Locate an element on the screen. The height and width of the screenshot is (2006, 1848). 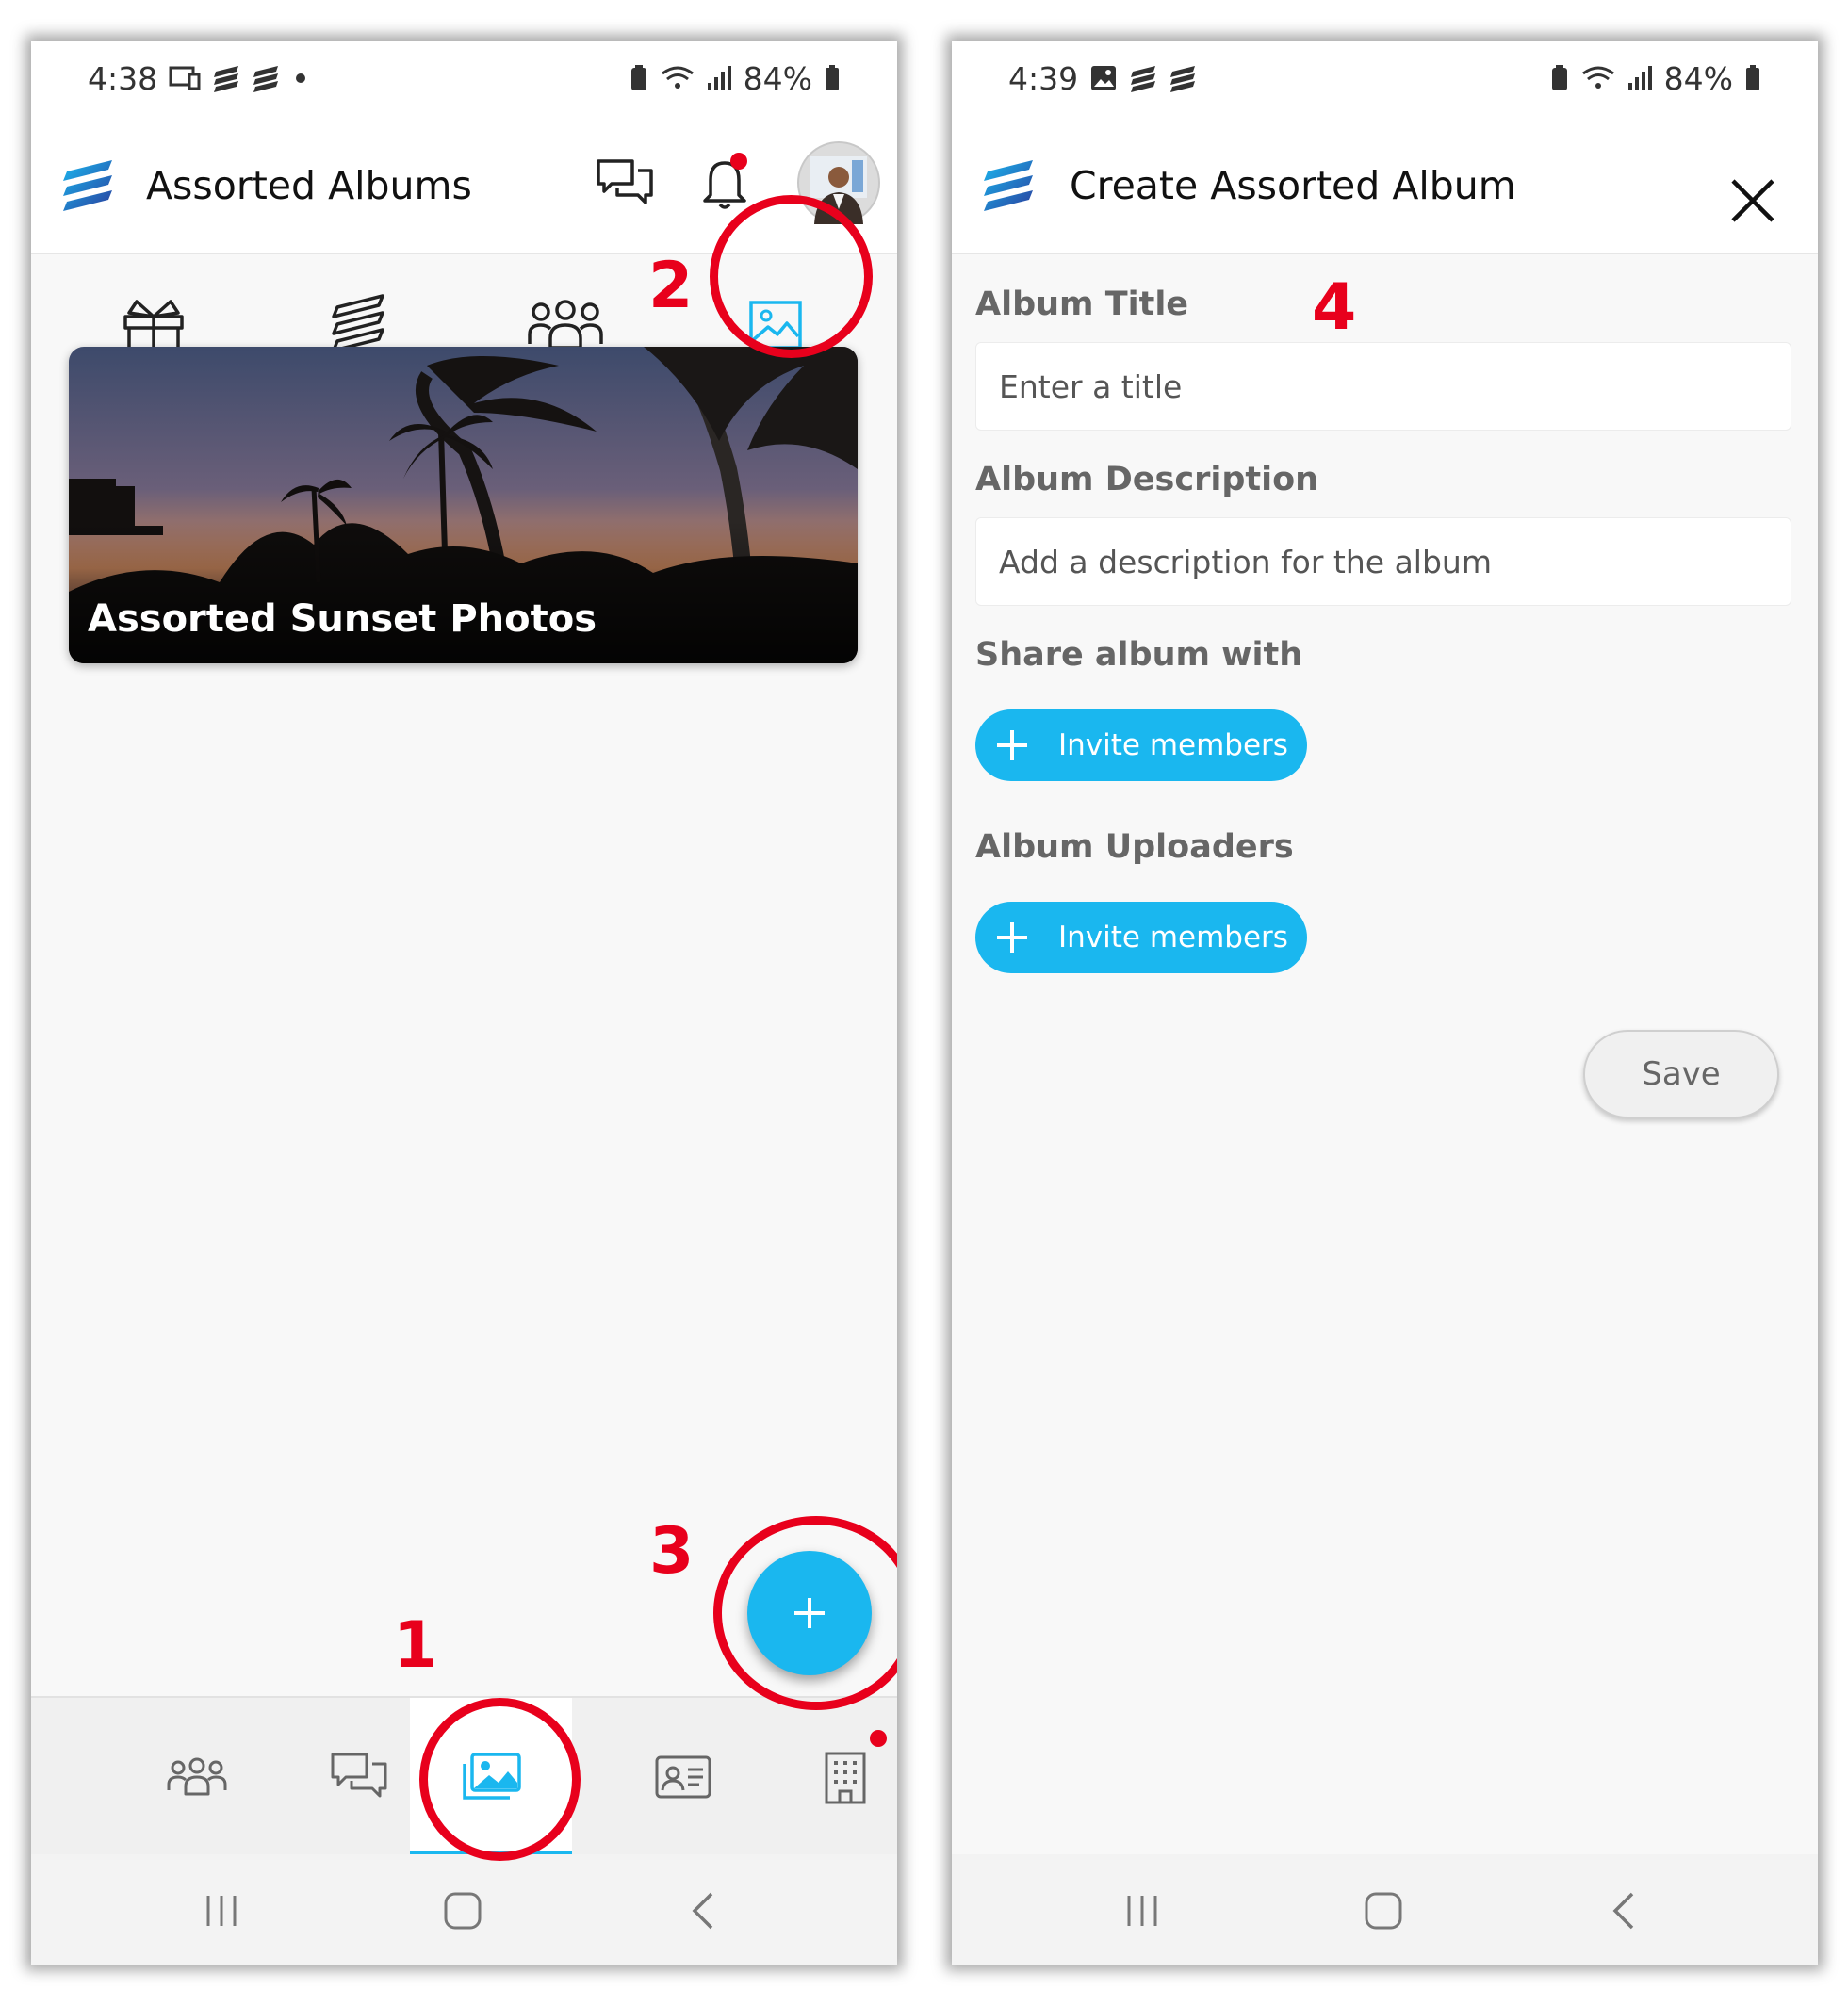
annotation-number-4: 4 is located at coordinates (1335, 307).